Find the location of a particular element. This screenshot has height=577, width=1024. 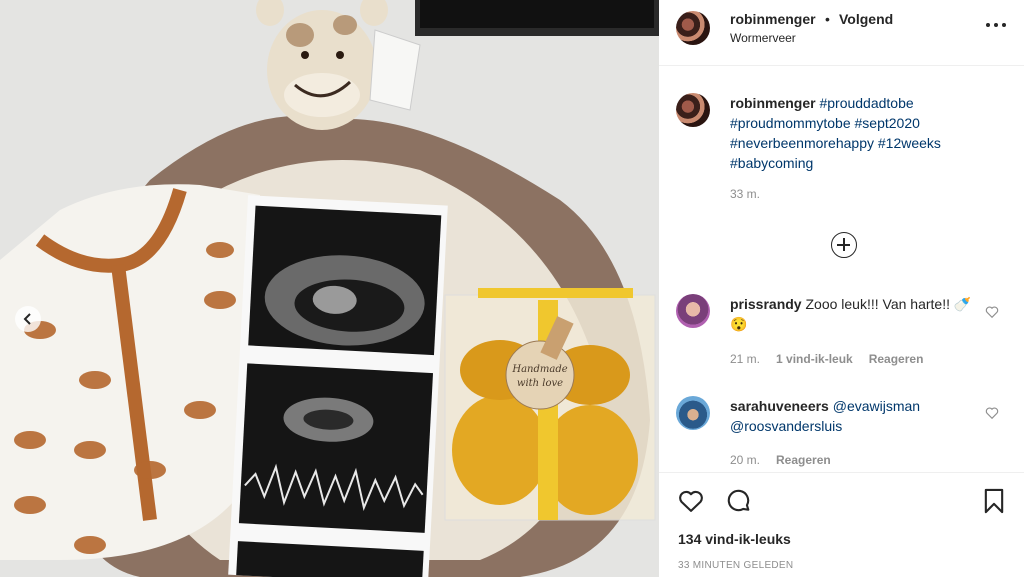

comment-username: prissrandy is located at coordinates (766, 304).